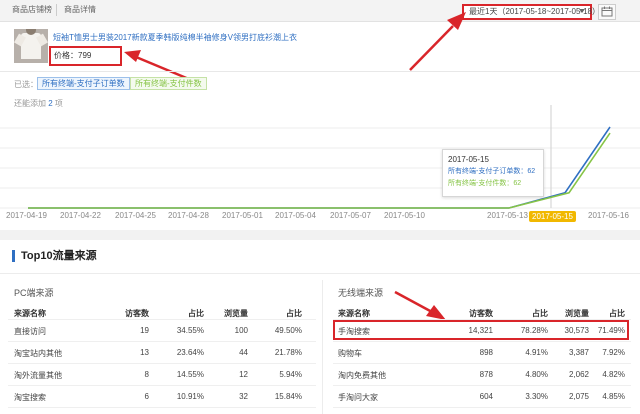 Image resolution: width=640 pixels, height=414 pixels. Describe the element at coordinates (288, 352) in the screenshot. I see `table-row-cell: 21.78%` at that location.